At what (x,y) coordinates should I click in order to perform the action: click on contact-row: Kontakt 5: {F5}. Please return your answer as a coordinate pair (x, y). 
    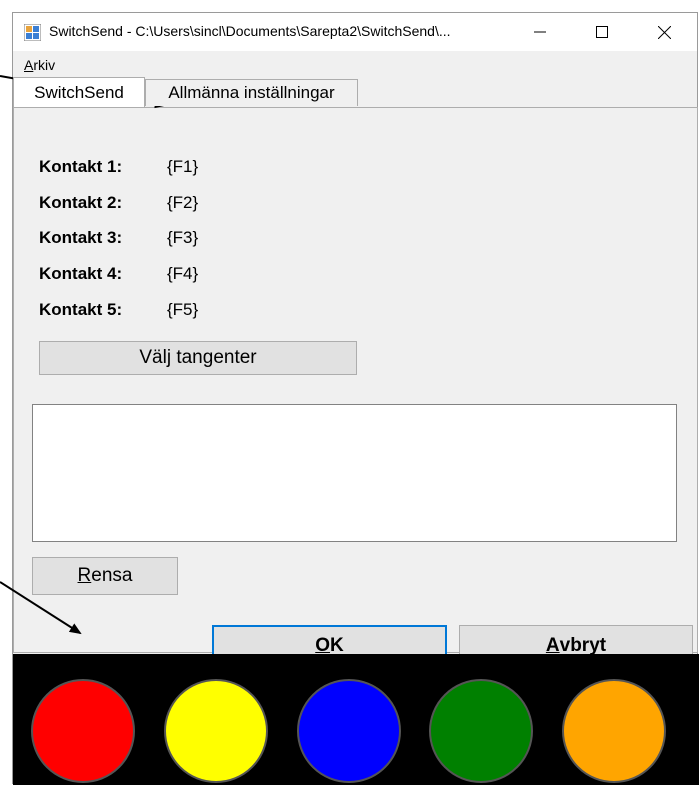
    Looking at the image, I should click on (118, 310).